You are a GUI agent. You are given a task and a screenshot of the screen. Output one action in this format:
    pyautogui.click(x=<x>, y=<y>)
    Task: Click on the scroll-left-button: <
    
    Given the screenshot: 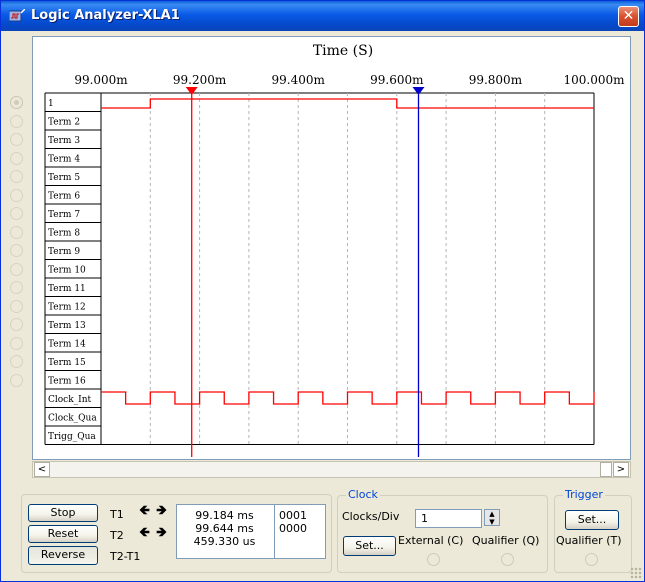 What is the action you would take?
    pyautogui.click(x=42, y=469)
    